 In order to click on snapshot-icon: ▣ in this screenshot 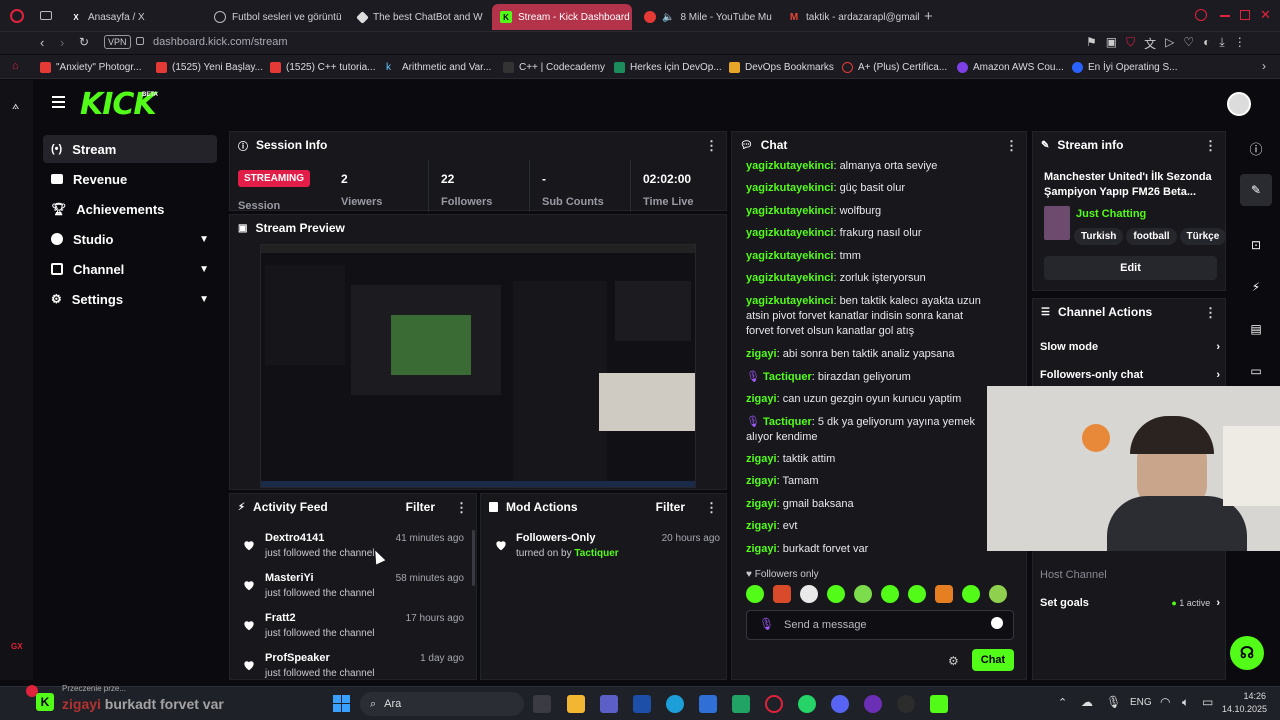, I will do `click(1111, 43)`.